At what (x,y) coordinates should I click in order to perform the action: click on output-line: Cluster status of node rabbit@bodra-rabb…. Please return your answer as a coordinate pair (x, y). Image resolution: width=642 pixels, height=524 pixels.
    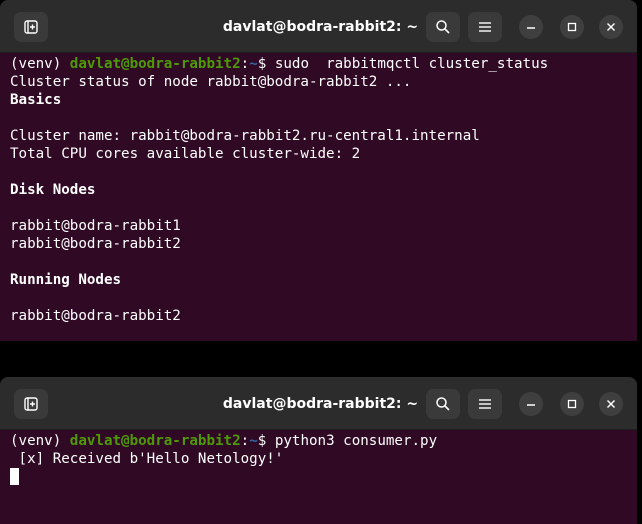
    Looking at the image, I should click on (211, 82).